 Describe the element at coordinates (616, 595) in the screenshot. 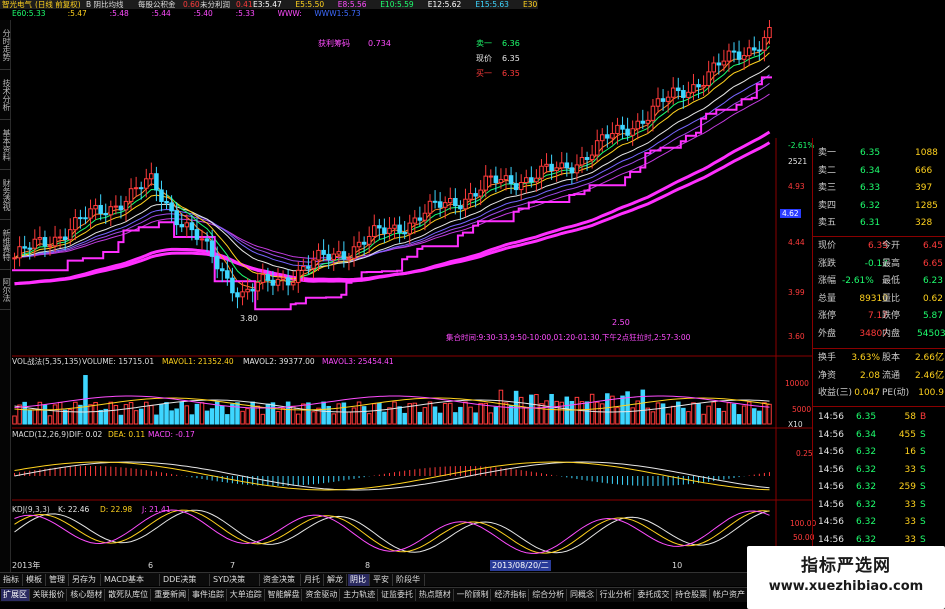

I see `extension-tab: 行业分析` at that location.